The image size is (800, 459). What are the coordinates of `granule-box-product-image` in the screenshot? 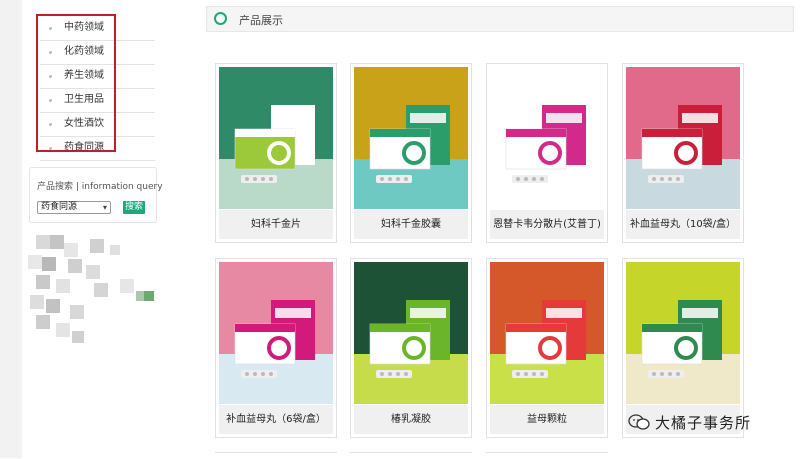 It's located at (547, 333).